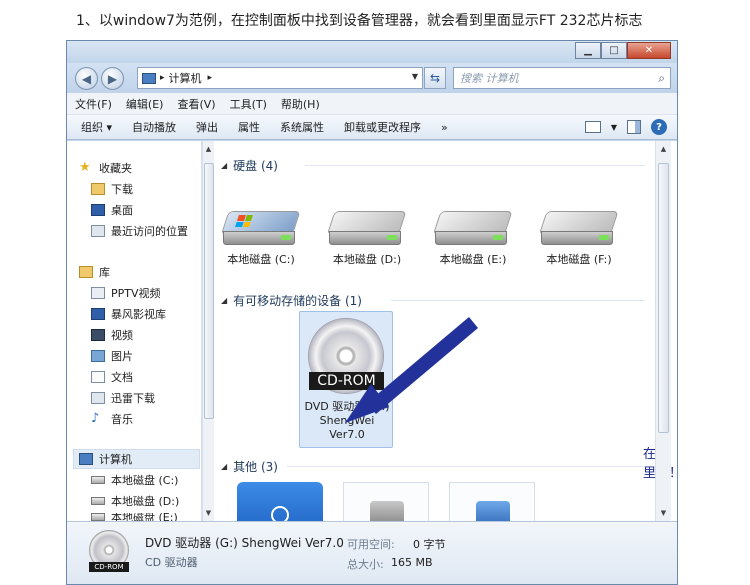 This screenshot has height=585, width=750. I want to click on nav-item-pptv: PPTV视频, so click(126, 293).